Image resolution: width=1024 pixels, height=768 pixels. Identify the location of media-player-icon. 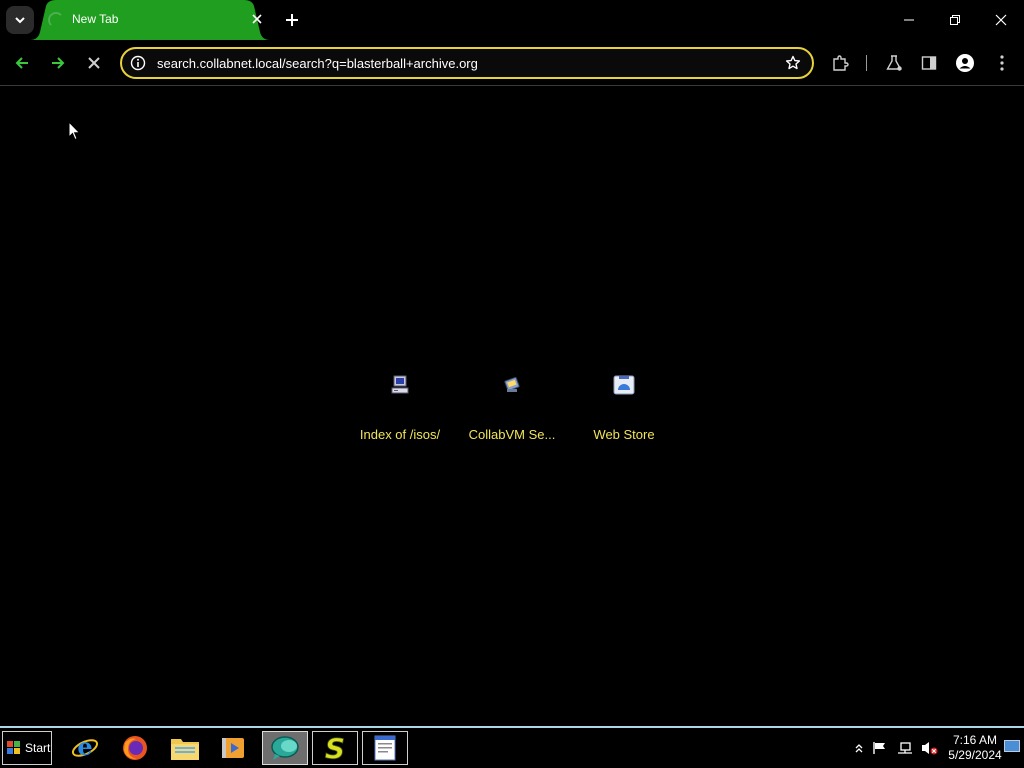
(233, 748).